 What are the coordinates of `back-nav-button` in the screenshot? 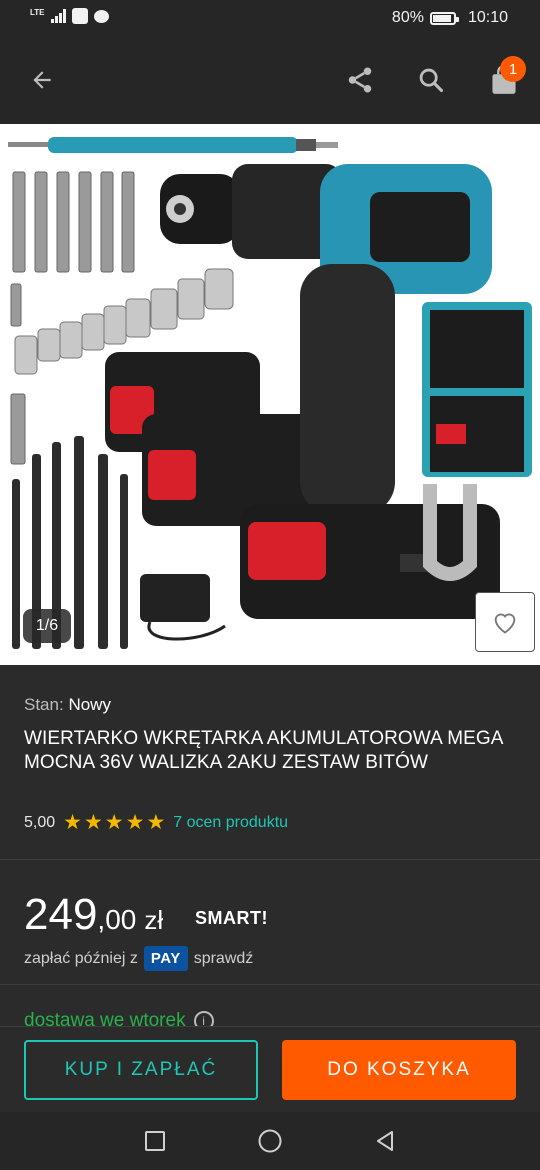 It's located at (385, 1141).